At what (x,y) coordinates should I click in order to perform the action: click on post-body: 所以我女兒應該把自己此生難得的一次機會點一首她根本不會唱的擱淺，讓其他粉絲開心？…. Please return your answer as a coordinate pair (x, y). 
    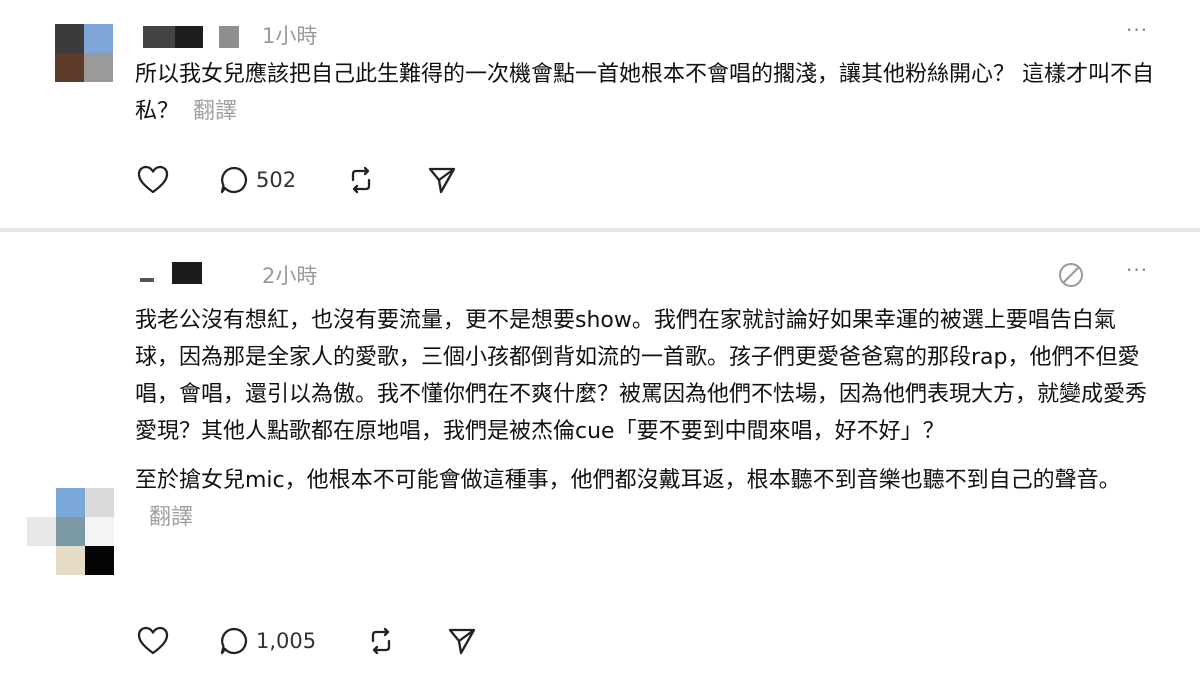
    Looking at the image, I should click on (650, 93).